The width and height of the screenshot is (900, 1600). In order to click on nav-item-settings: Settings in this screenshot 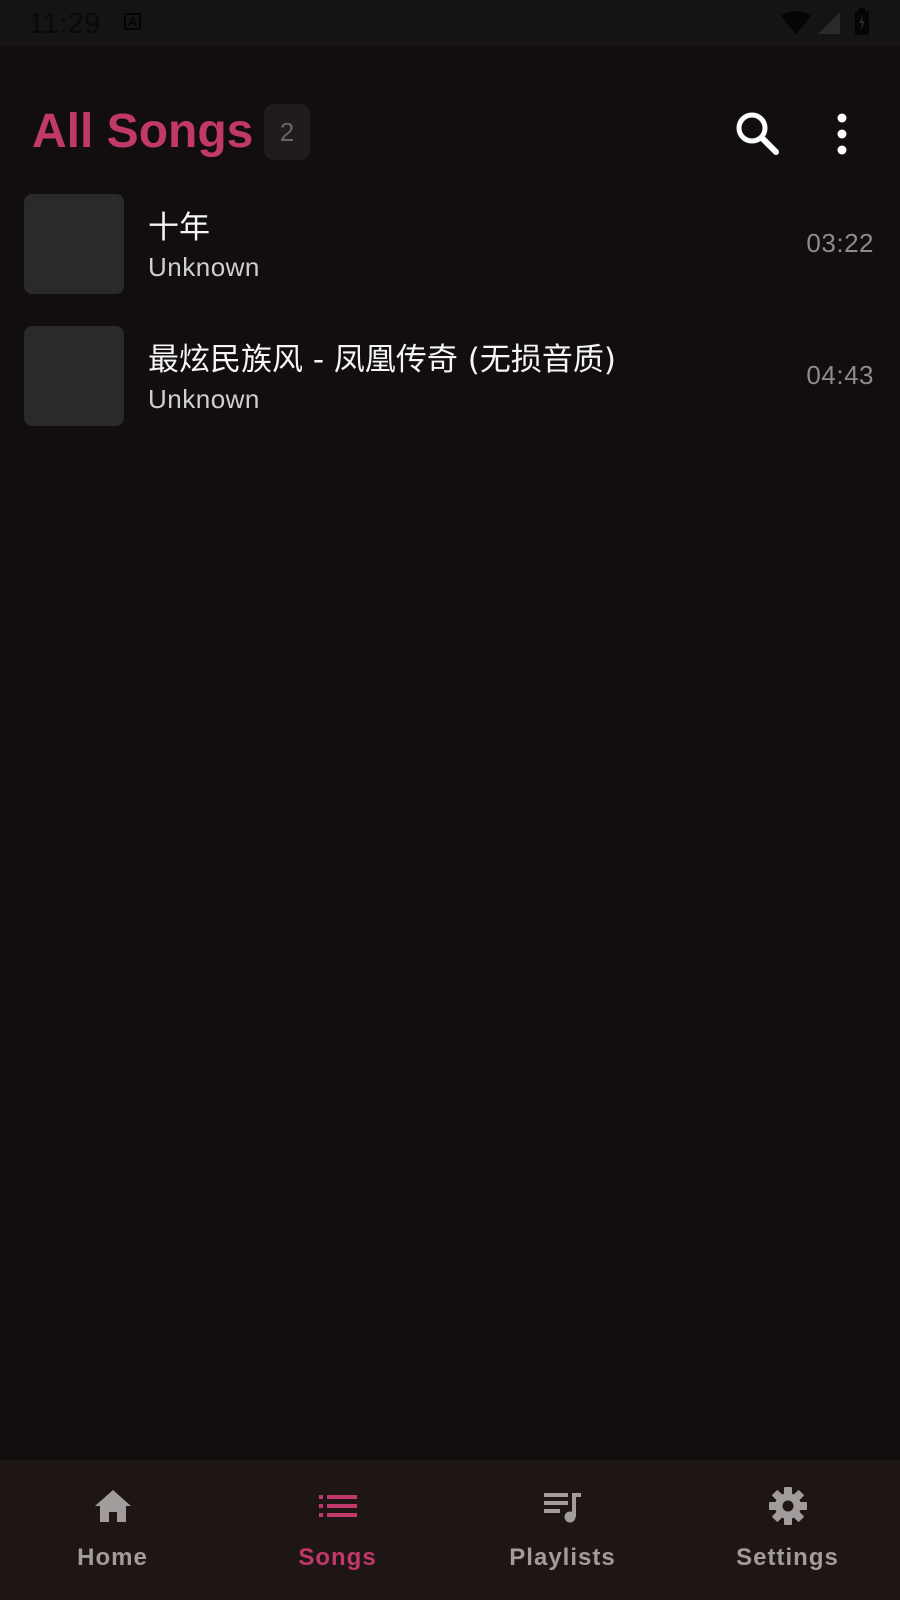, I will do `click(787, 1530)`.